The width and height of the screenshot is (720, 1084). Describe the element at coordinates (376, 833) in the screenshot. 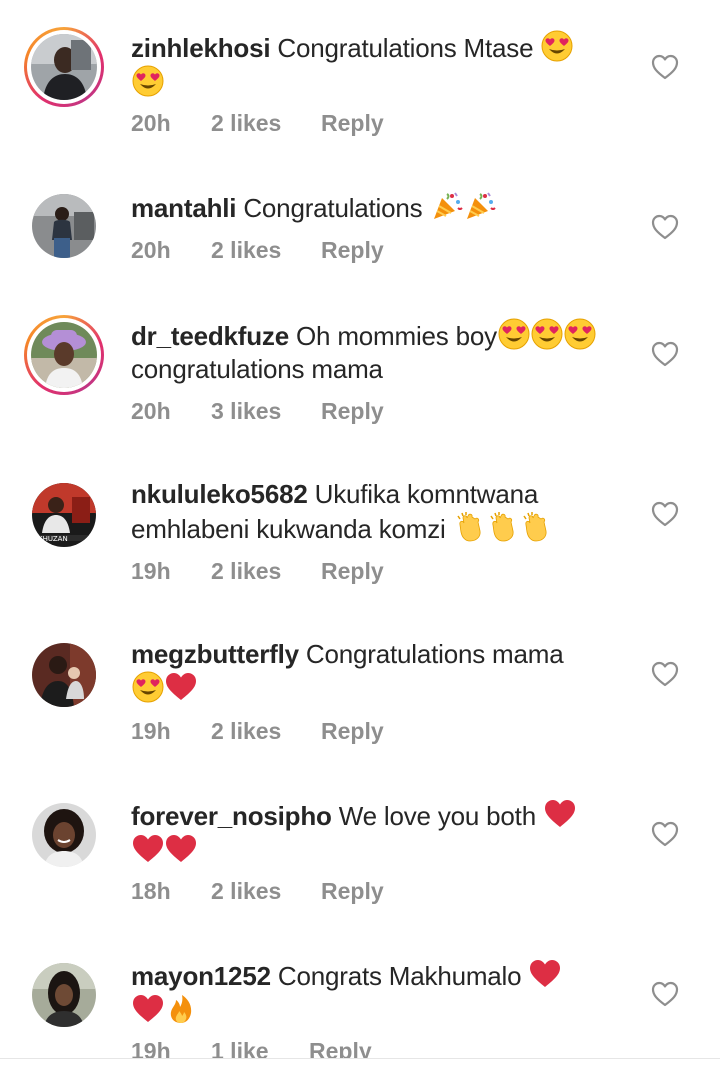

I see `comment-text: forever_nosipho We love you both` at that location.